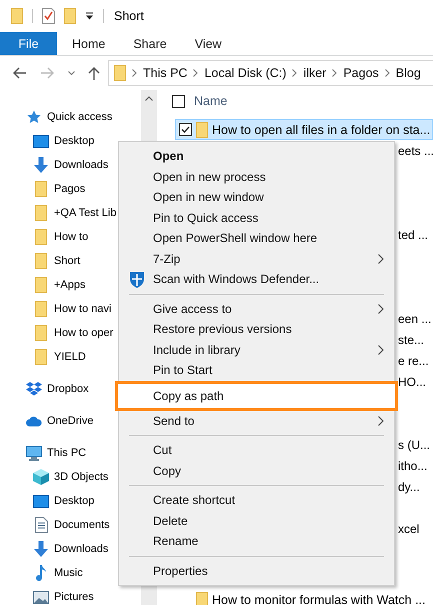  What do you see at coordinates (409, 529) in the screenshot?
I see `file-name: xcel` at bounding box center [409, 529].